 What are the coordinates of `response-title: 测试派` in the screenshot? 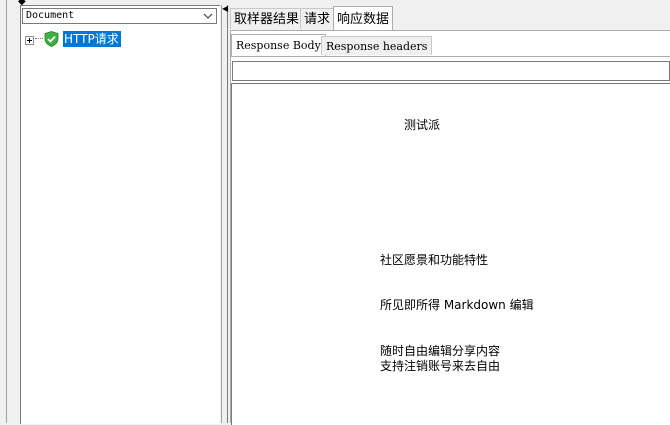 It's located at (422, 125).